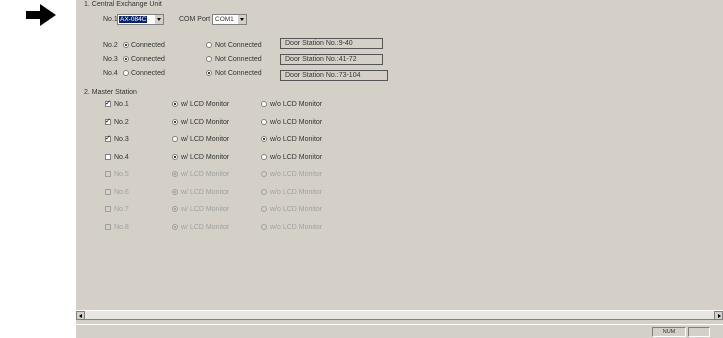 The height and width of the screenshot is (338, 723). What do you see at coordinates (121, 227) in the screenshot?
I see `master-no8-label: No.8` at bounding box center [121, 227].